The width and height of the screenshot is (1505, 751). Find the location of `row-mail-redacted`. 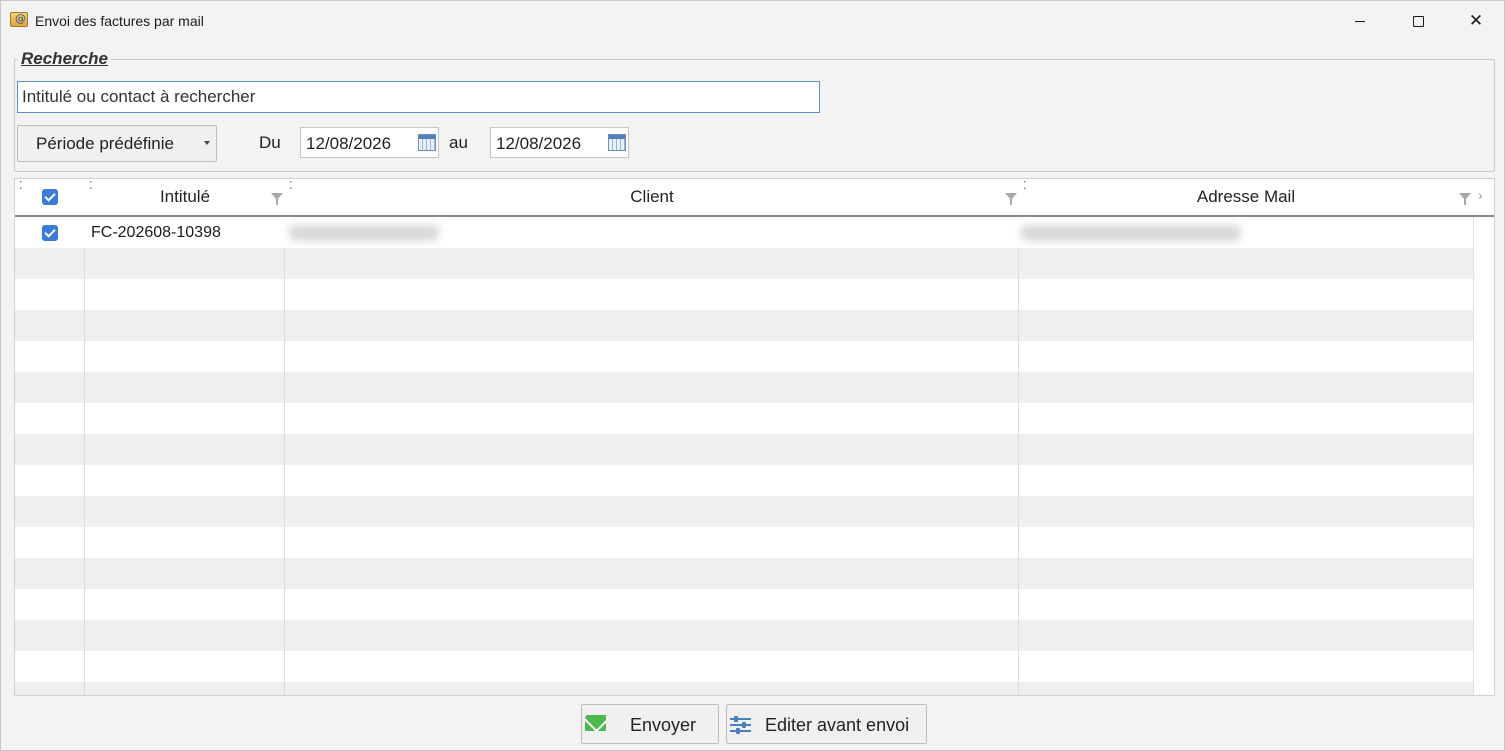

row-mail-redacted is located at coordinates (1246, 232).